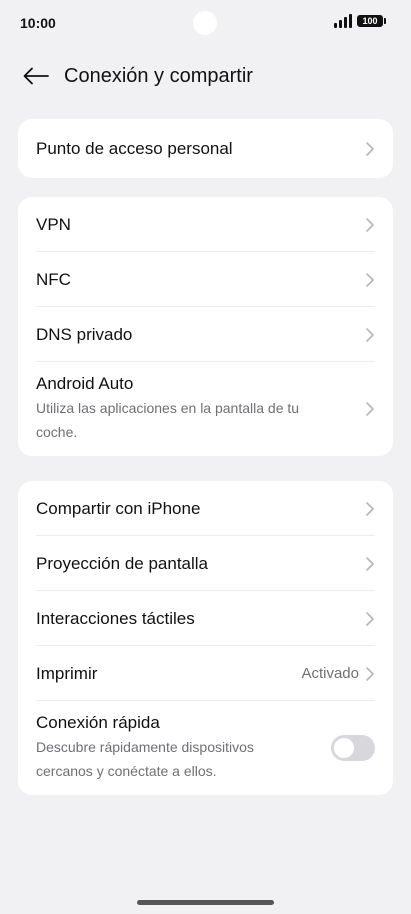 Image resolution: width=411 pixels, height=914 pixels. I want to click on hotspot-row: Punto de acceso personal, so click(205, 148).